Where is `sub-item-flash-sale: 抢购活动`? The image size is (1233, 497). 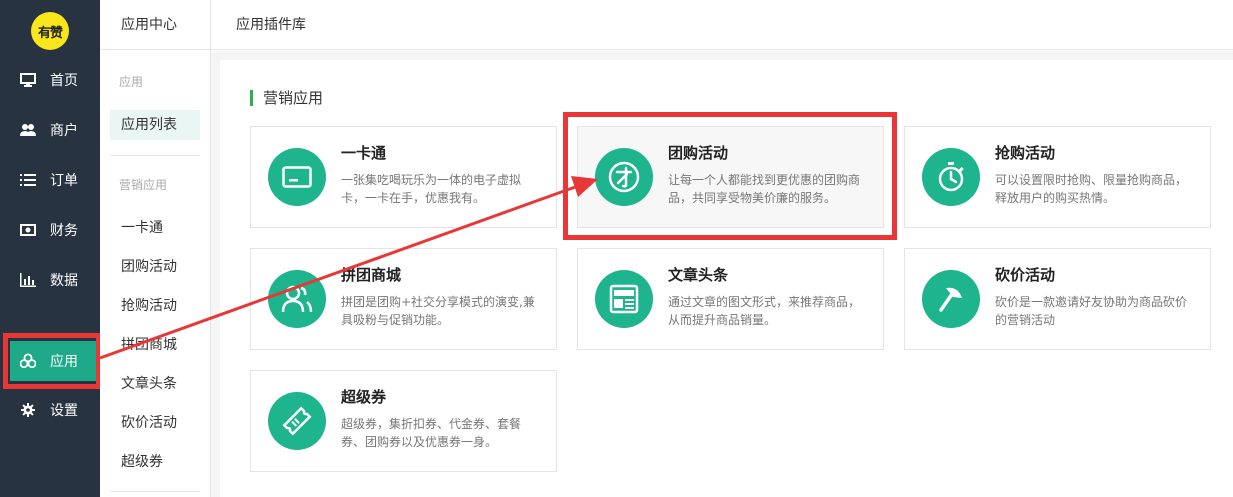
sub-item-flash-sale: 抢购活动 is located at coordinates (155, 306).